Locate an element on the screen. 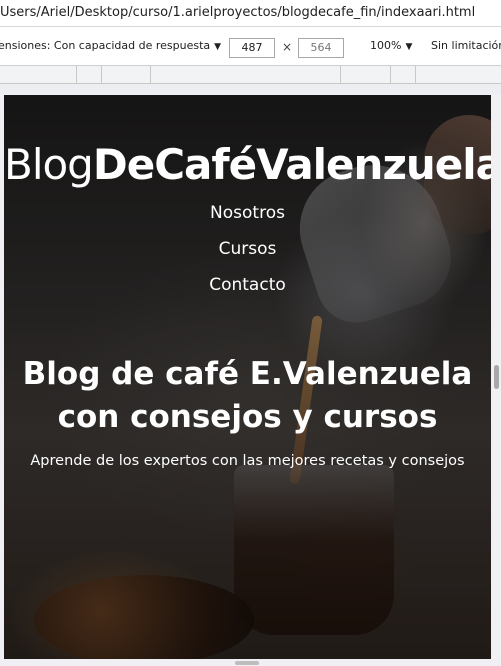 Image resolution: width=501 pixels, height=666 pixels. nav-link-cursos: Cursos is located at coordinates (247, 249).